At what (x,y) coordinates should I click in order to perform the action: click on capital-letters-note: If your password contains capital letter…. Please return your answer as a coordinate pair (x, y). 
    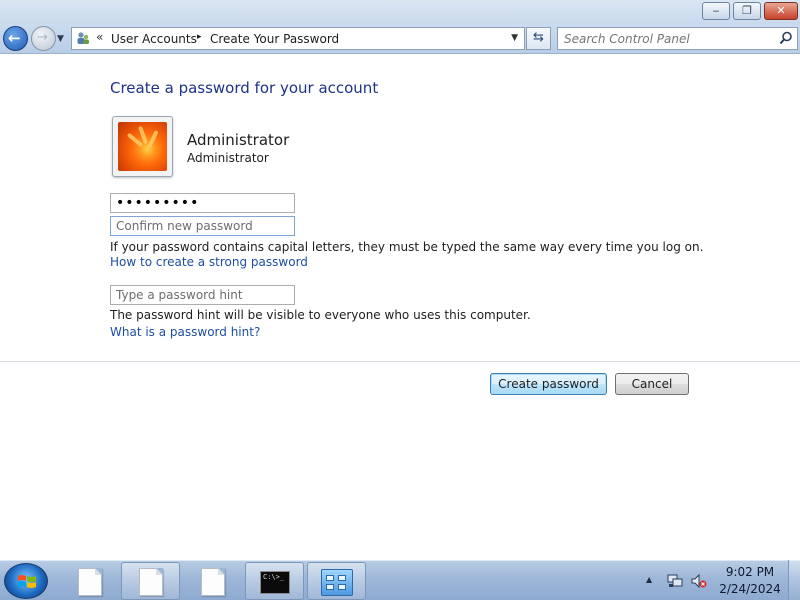
    Looking at the image, I should click on (407, 247).